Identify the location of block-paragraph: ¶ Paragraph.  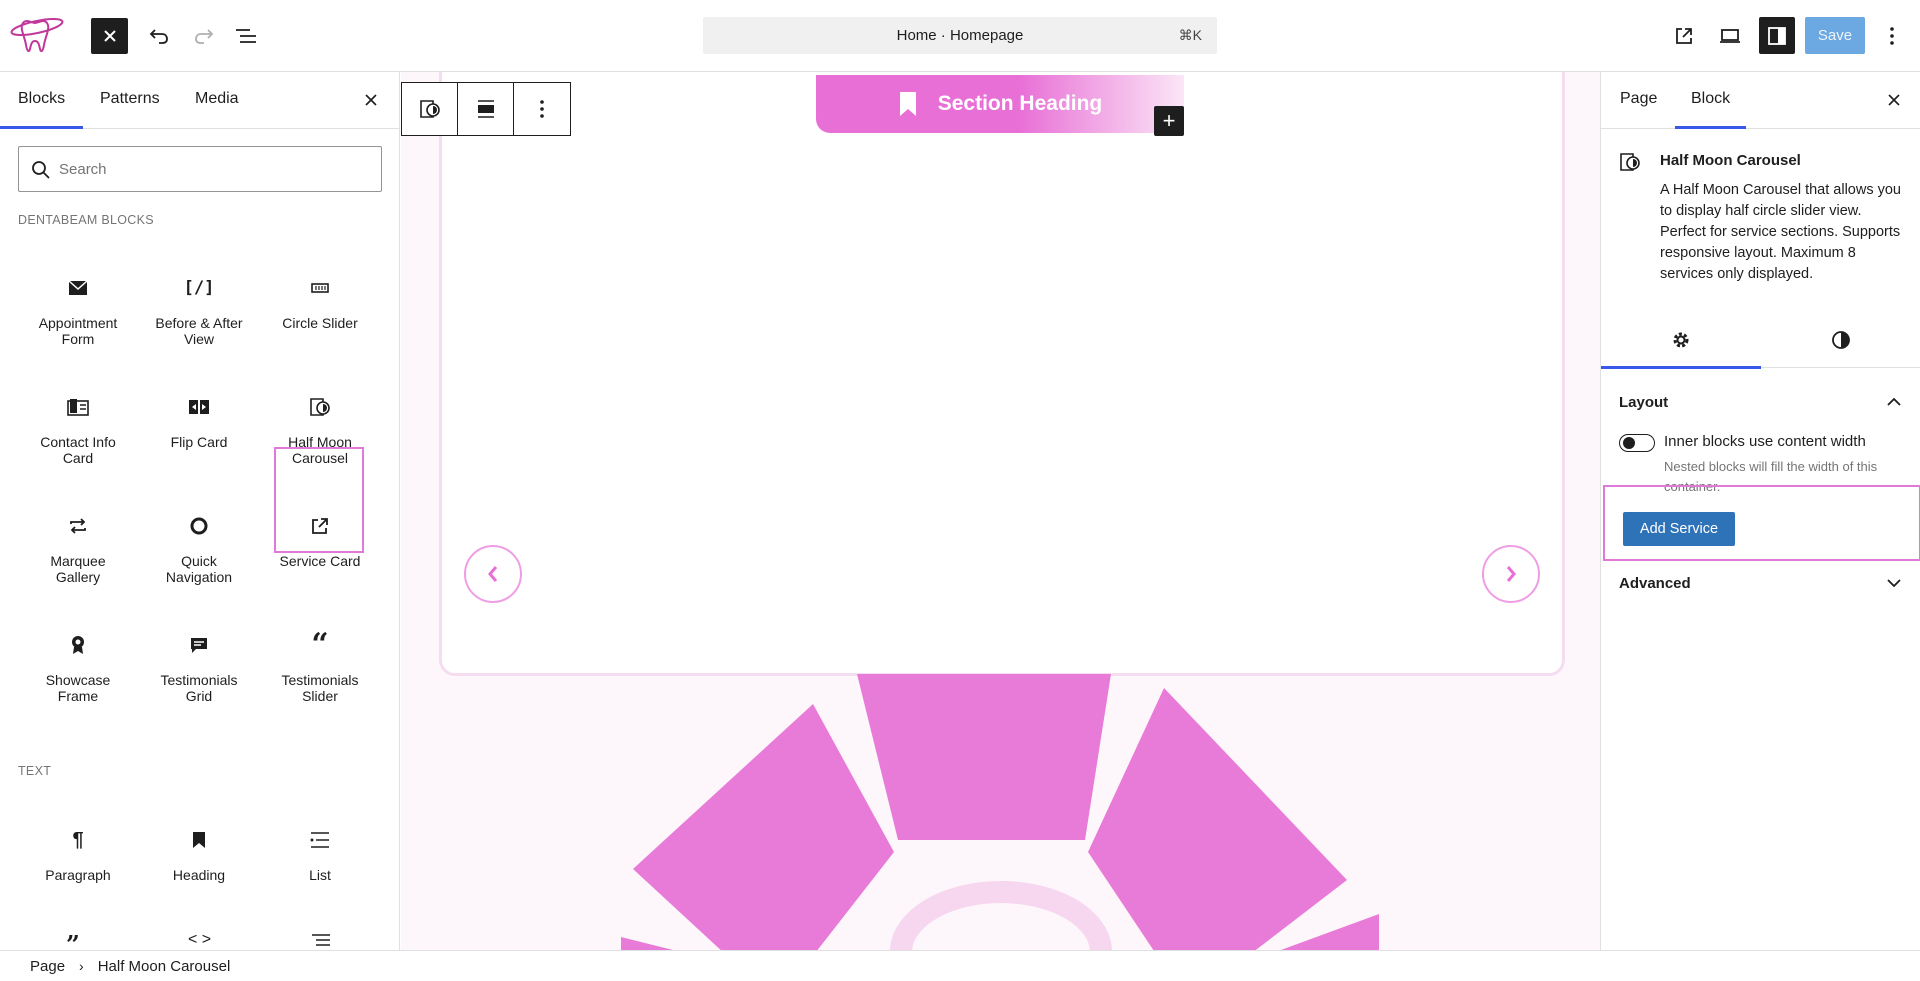
(78, 855).